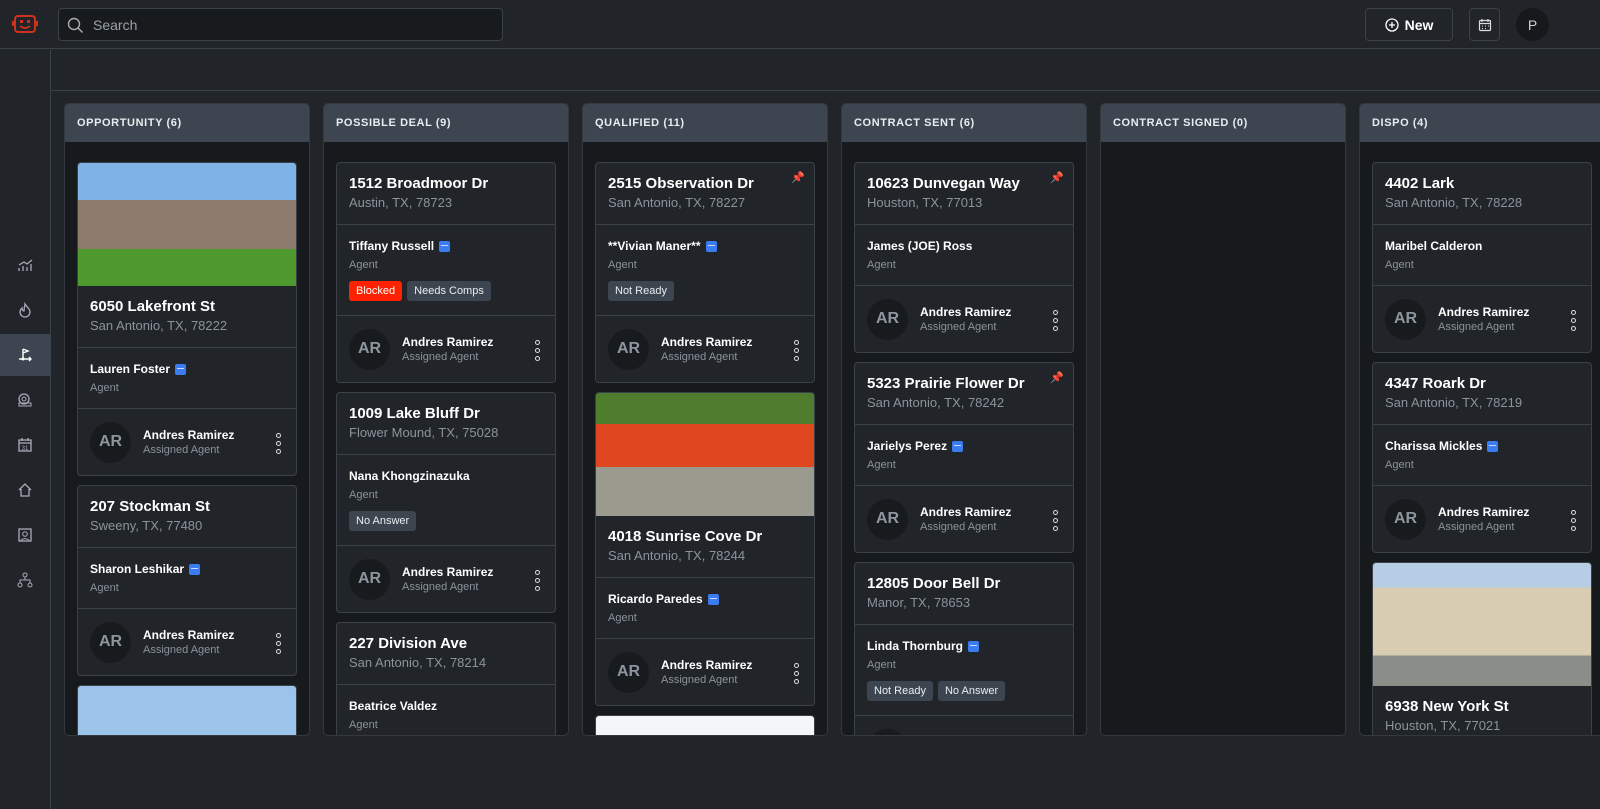 The width and height of the screenshot is (1600, 809). Describe the element at coordinates (130, 369) in the screenshot. I see `contact-name: Lauren Foster` at that location.